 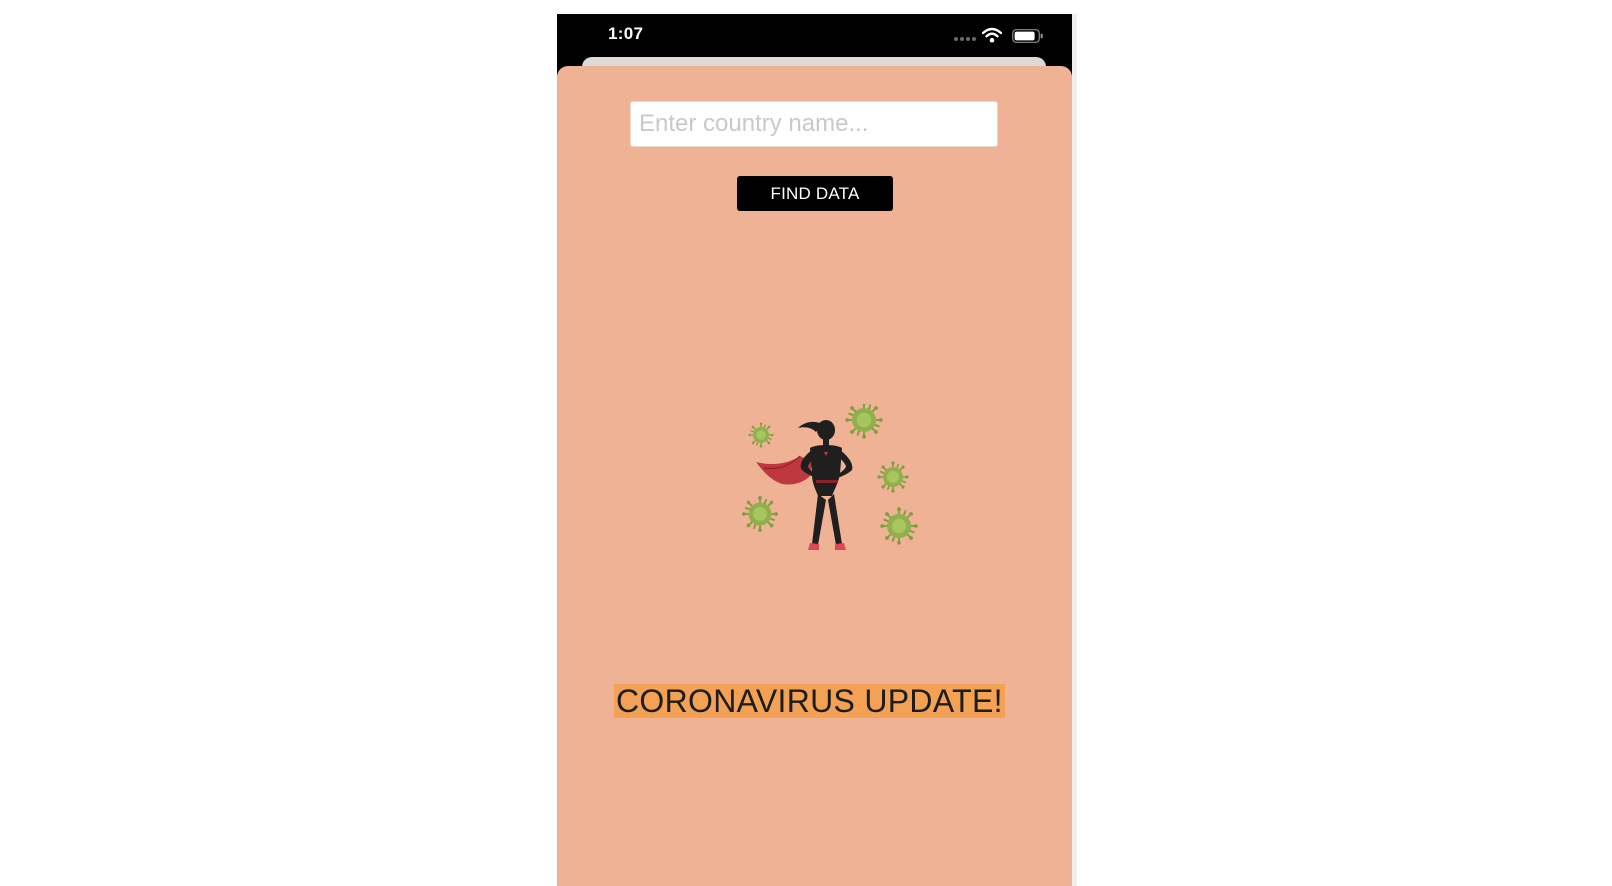 I want to click on headline-banner: CORONAVIRUS UPDATE!, so click(x=809, y=701).